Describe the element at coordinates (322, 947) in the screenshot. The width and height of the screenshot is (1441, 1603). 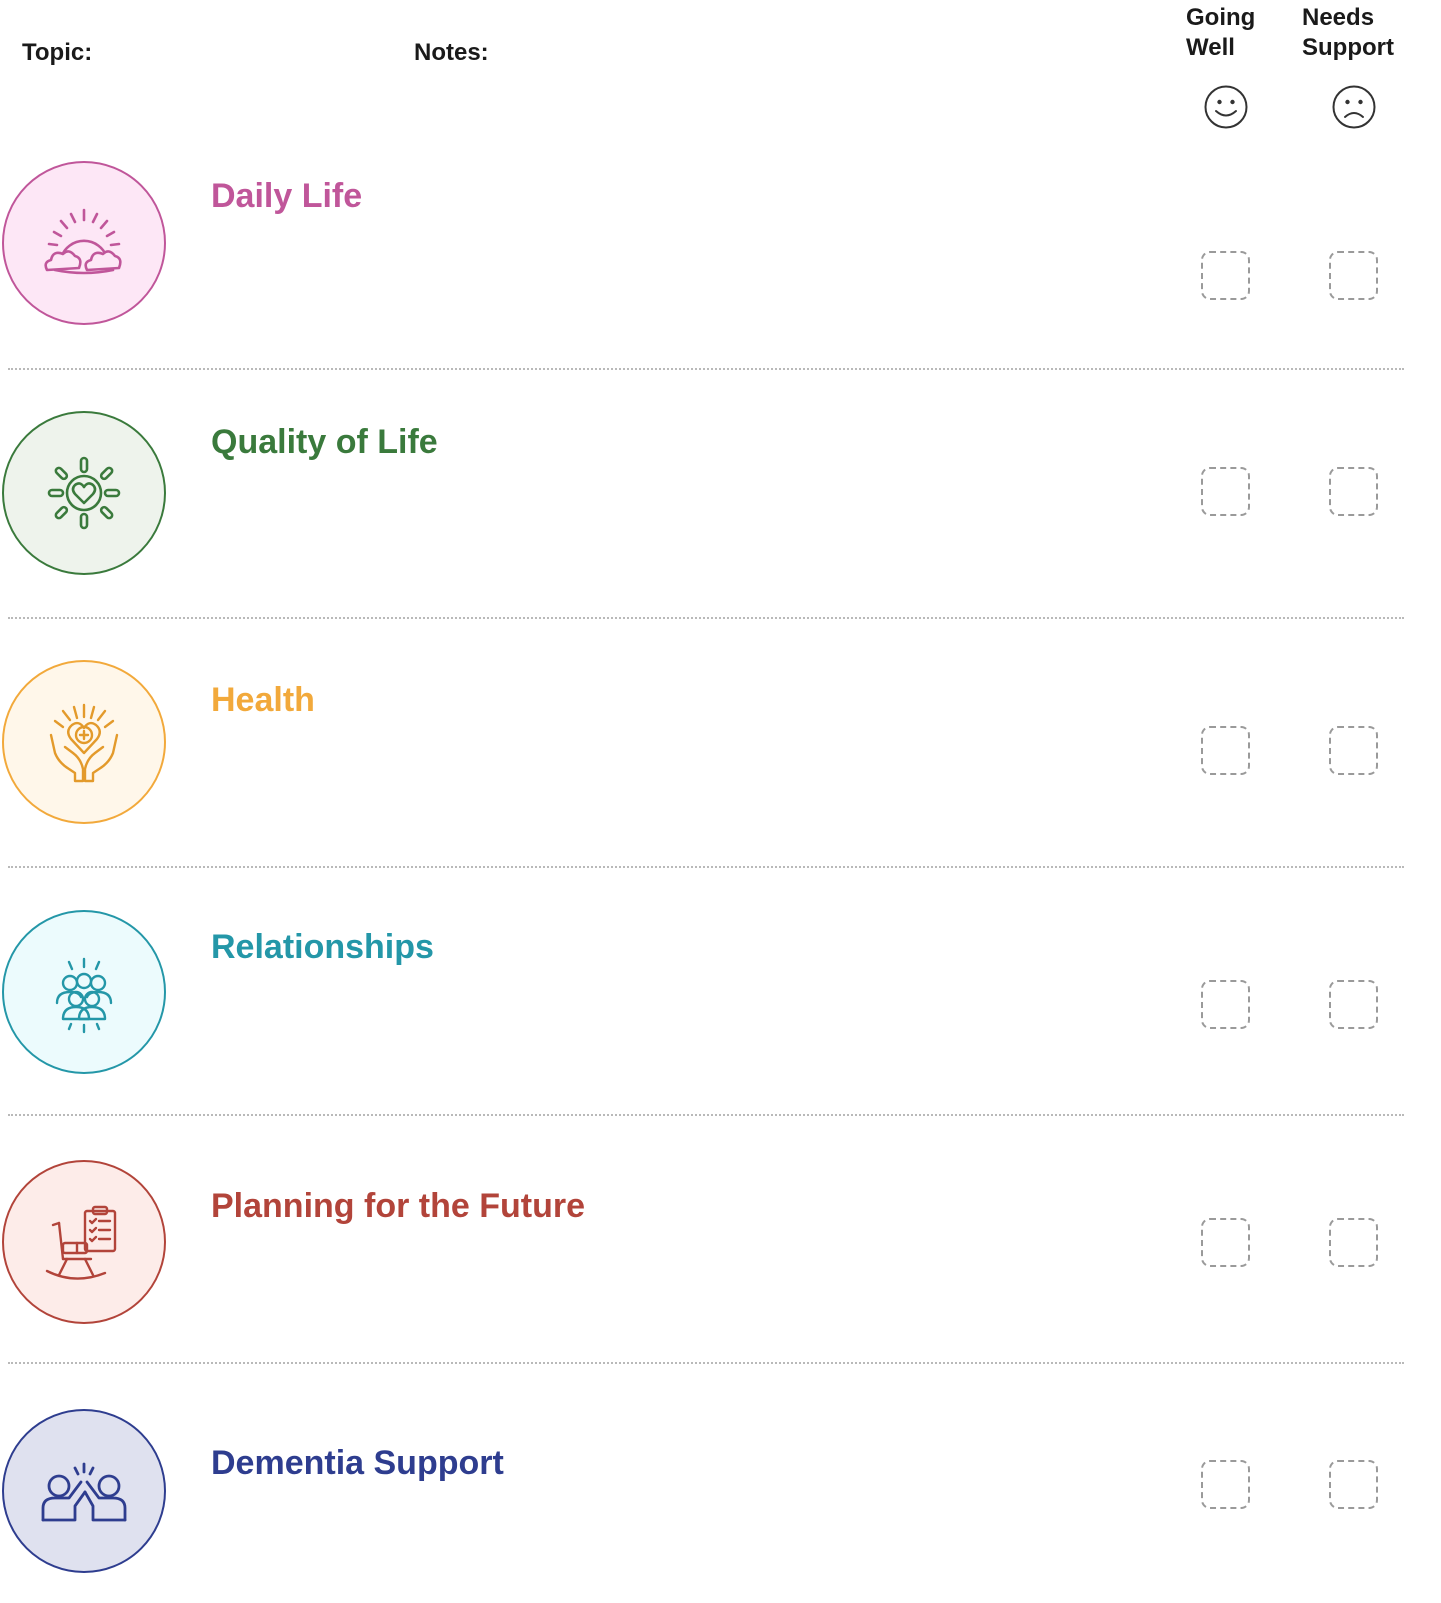
I see `topic-title: Relationships` at that location.